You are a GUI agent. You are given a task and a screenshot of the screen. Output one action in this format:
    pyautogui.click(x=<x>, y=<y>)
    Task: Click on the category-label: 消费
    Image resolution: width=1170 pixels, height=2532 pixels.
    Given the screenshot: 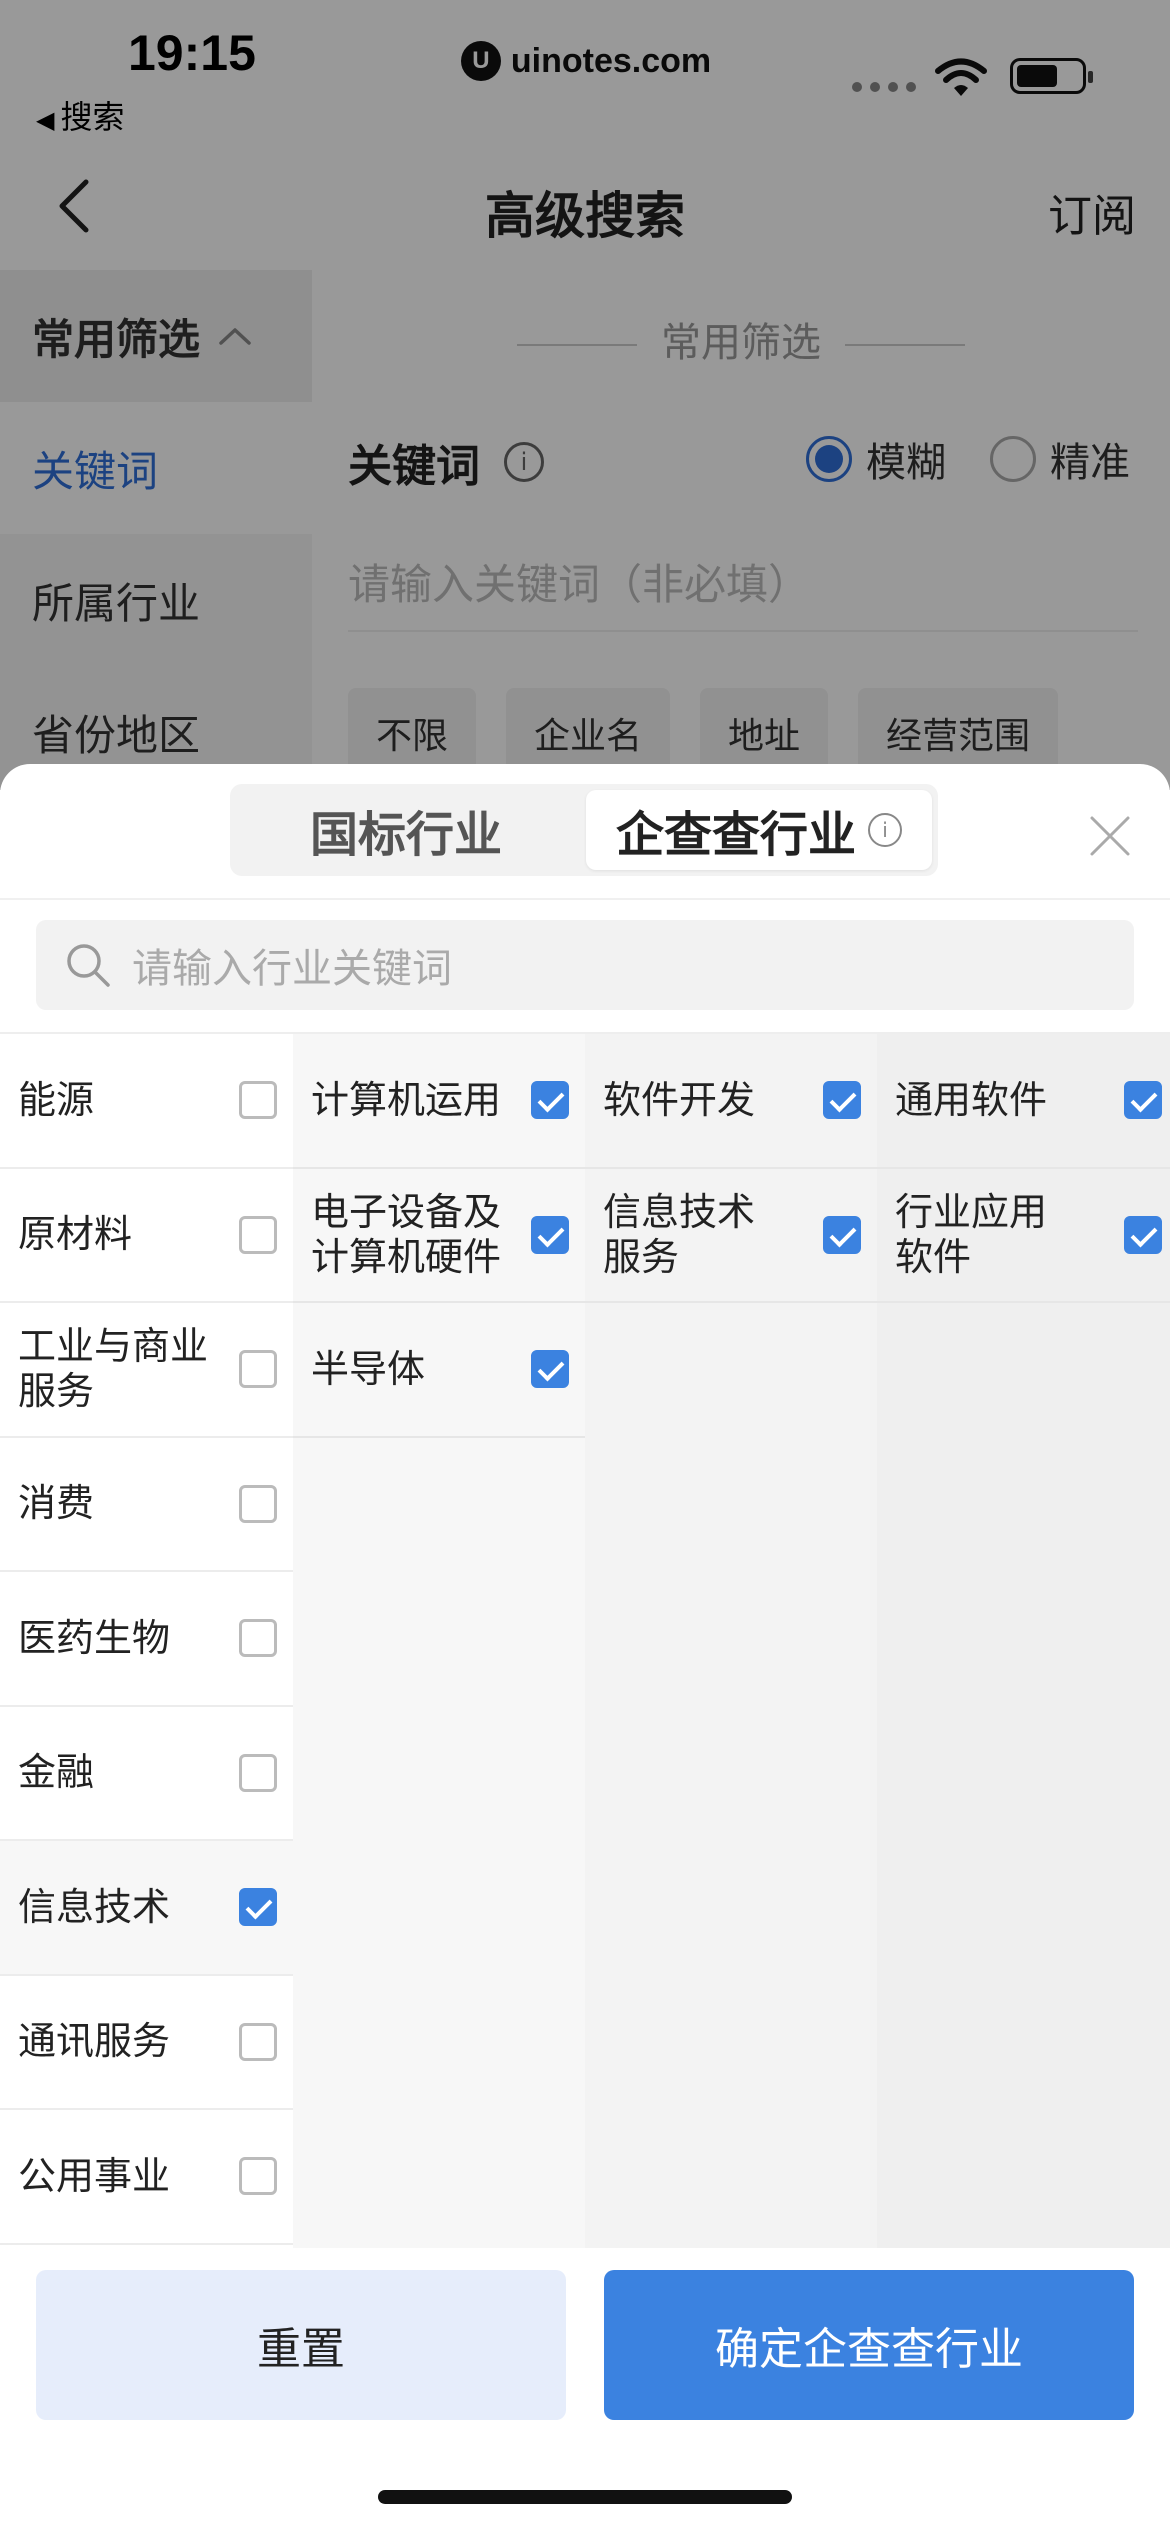 What is the action you would take?
    pyautogui.click(x=56, y=1503)
    